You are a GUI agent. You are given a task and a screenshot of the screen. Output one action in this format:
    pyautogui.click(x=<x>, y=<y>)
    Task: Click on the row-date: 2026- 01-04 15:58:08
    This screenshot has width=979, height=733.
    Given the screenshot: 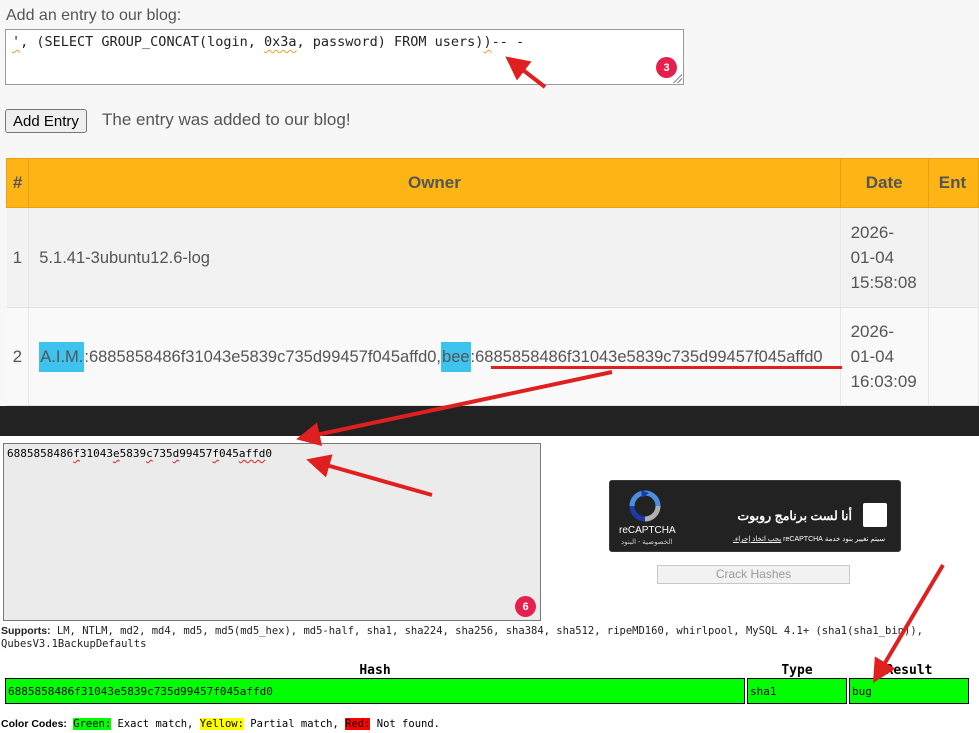 What is the action you would take?
    pyautogui.click(x=884, y=257)
    